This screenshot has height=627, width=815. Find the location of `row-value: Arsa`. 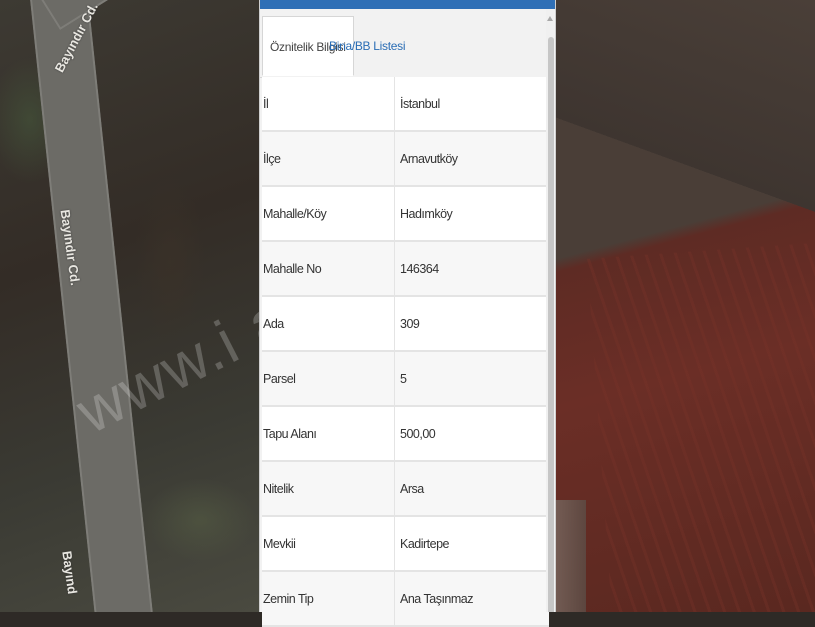

row-value: Arsa is located at coordinates (412, 488).